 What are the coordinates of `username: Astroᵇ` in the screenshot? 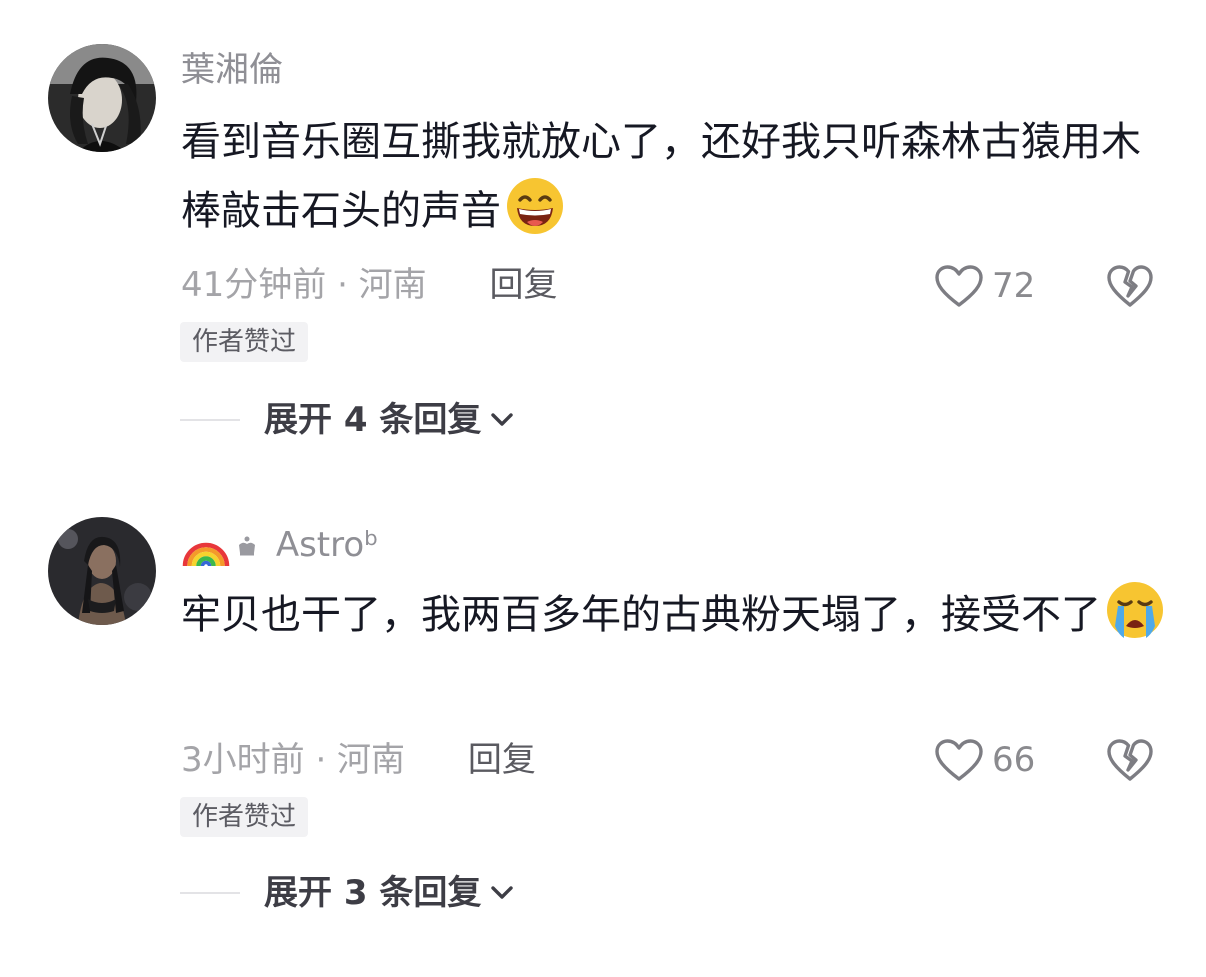 It's located at (327, 544).